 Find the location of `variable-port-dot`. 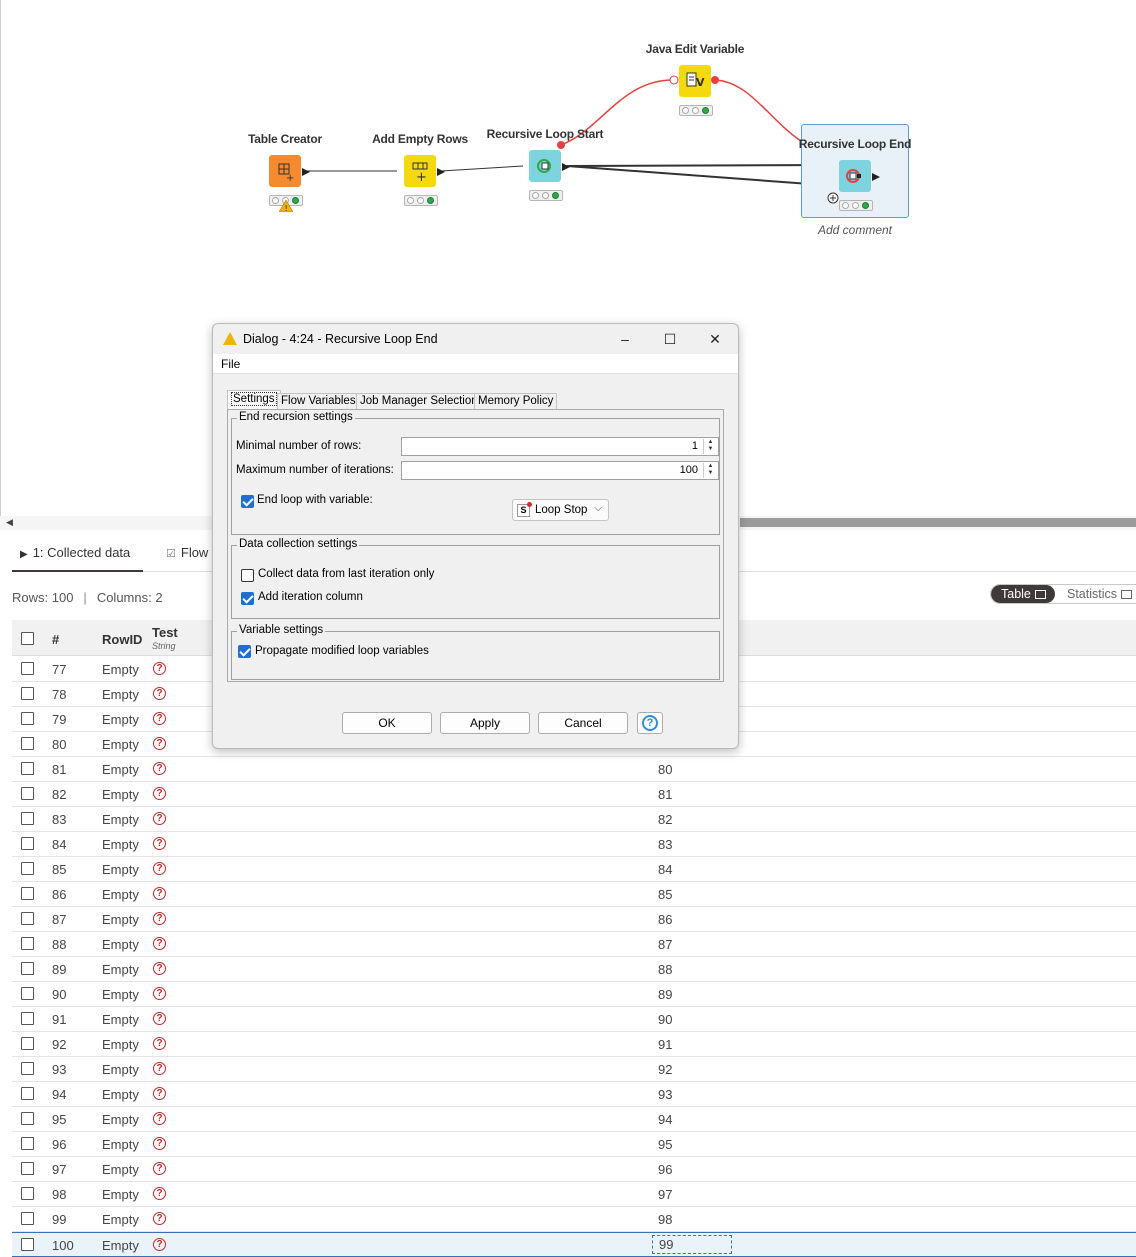

variable-port-dot is located at coordinates (715, 80).